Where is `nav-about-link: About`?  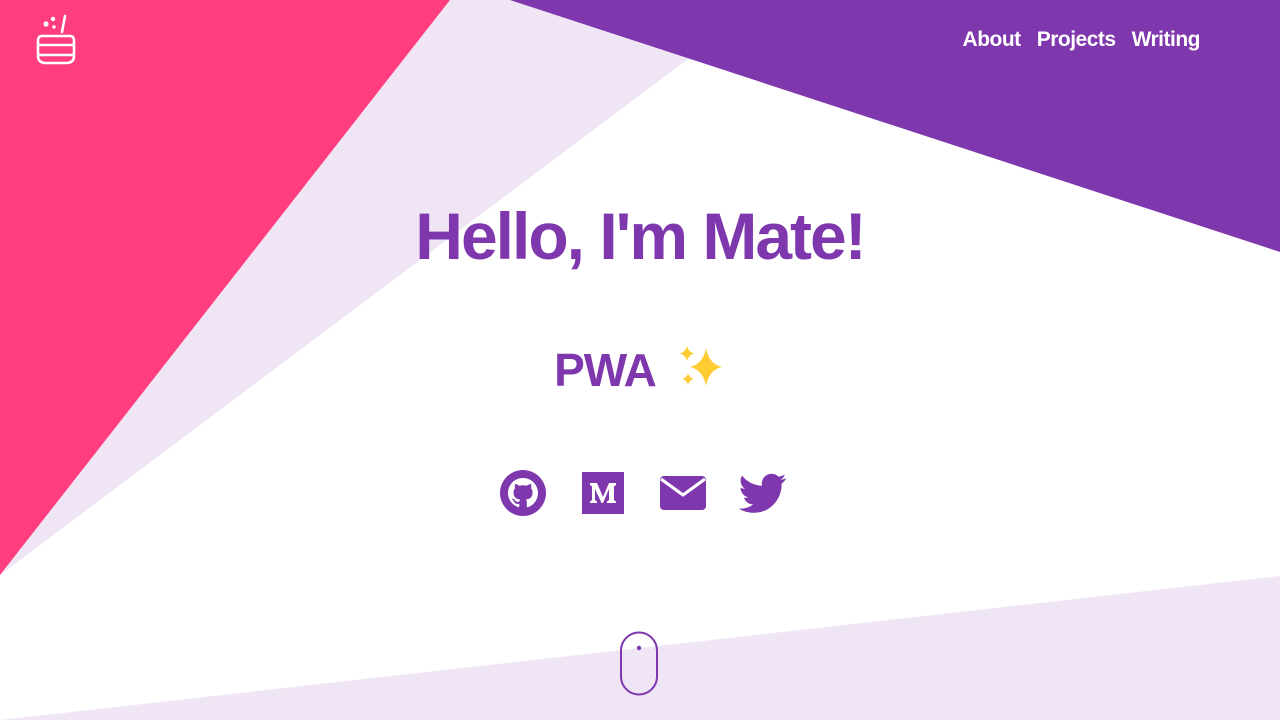
nav-about-link: About is located at coordinates (992, 40).